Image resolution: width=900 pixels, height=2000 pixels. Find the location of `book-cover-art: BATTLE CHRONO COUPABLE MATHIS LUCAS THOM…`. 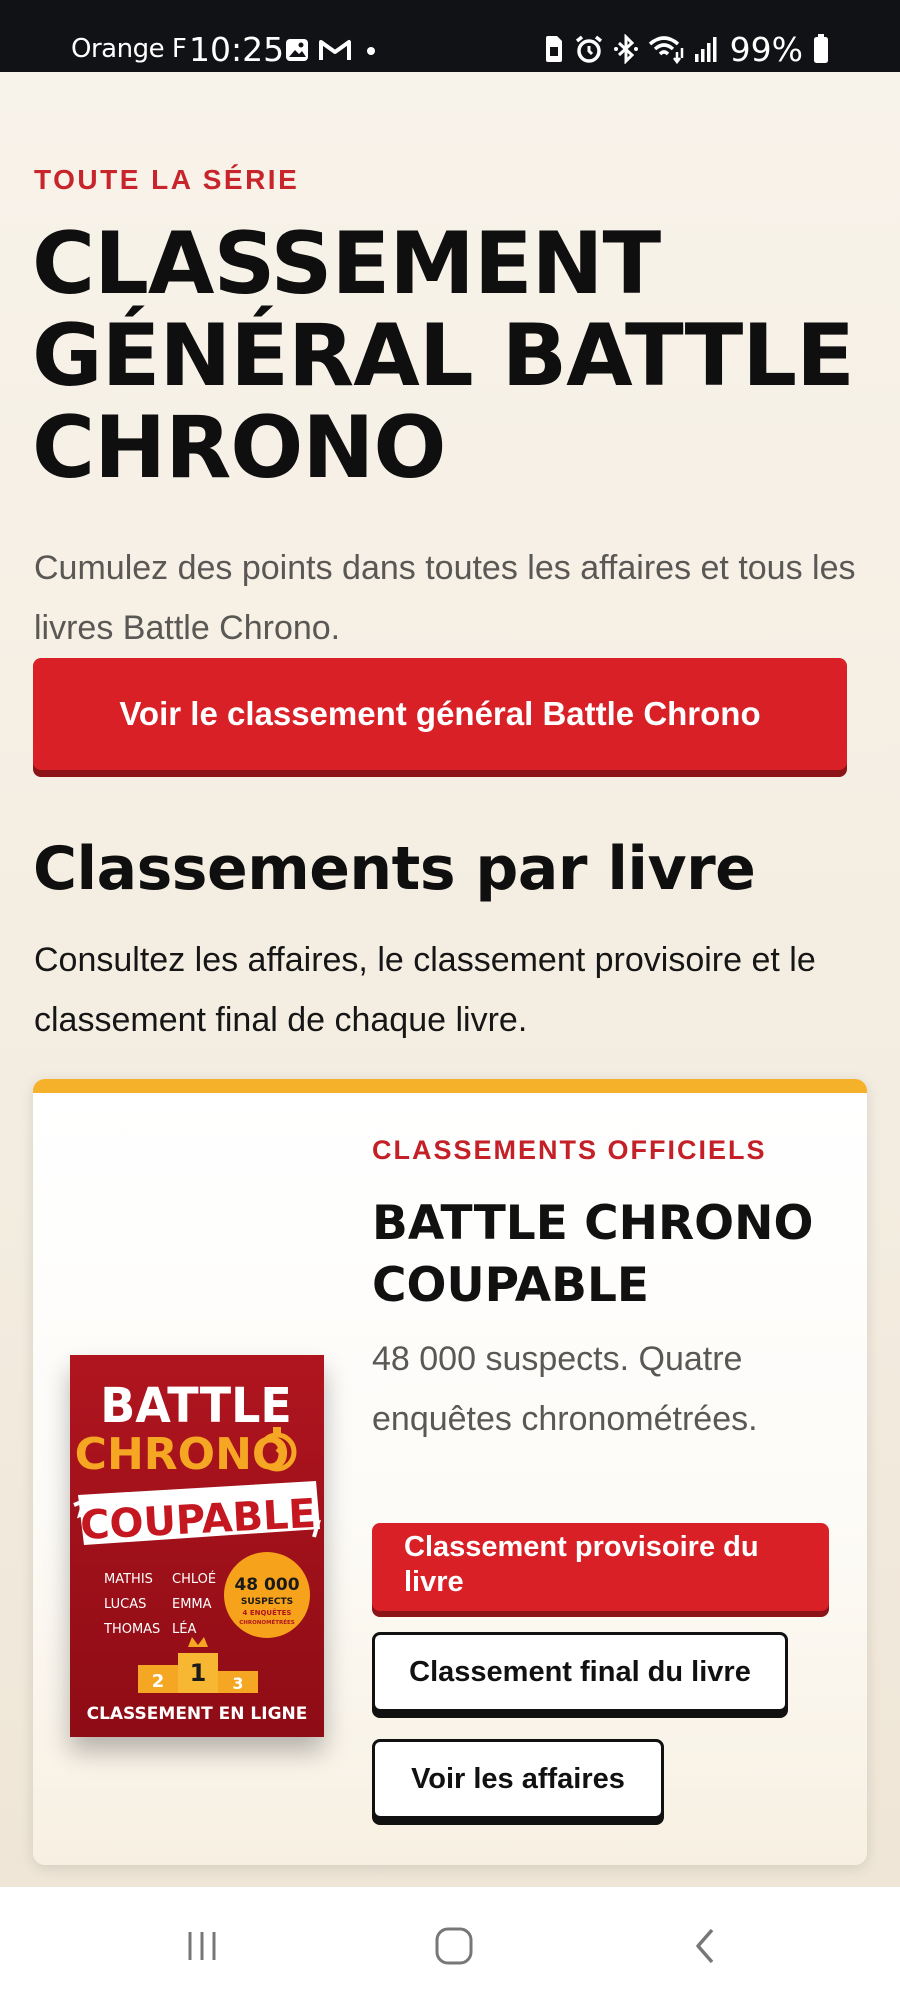

book-cover-art: BATTLE CHRONO COUPABLE MATHIS LUCAS THOM… is located at coordinates (197, 1546).